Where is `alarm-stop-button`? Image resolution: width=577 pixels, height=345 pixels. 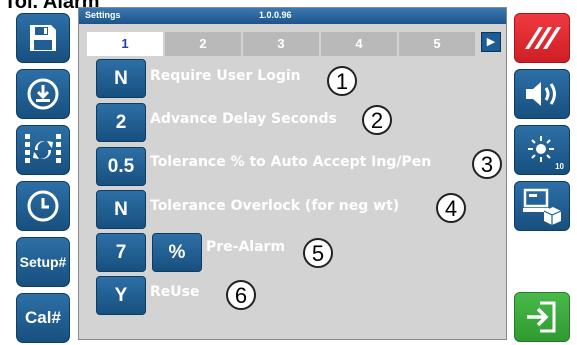
alarm-stop-button is located at coordinates (542, 38).